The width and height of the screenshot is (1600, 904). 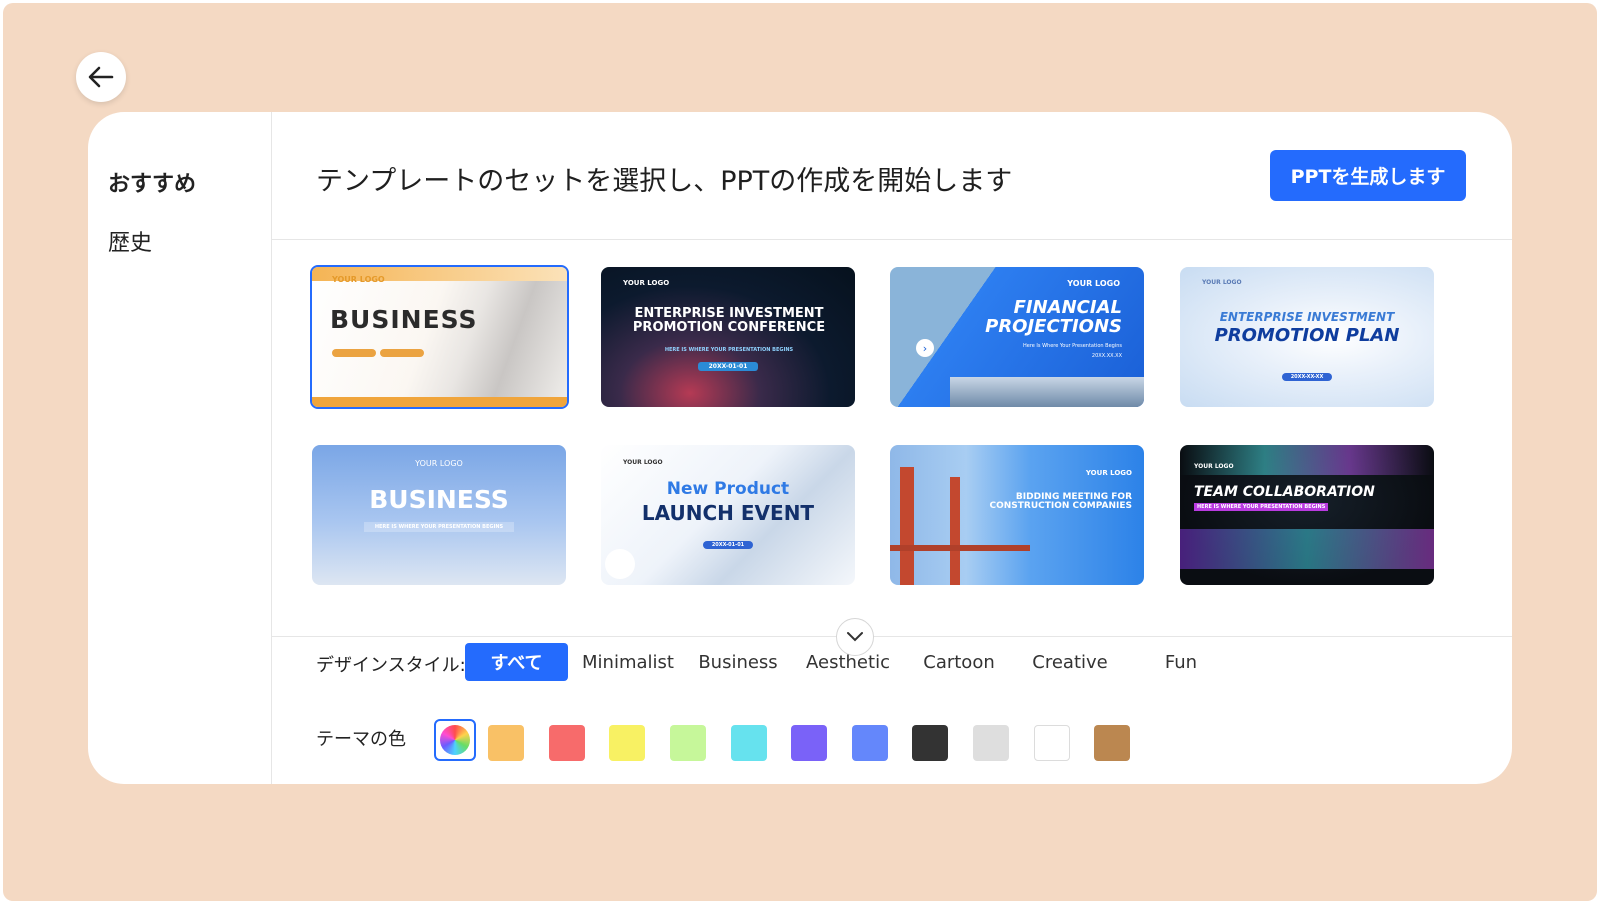 What do you see at coordinates (152, 182) in the screenshot?
I see `sidebar-item-recommended: おすすめ` at bounding box center [152, 182].